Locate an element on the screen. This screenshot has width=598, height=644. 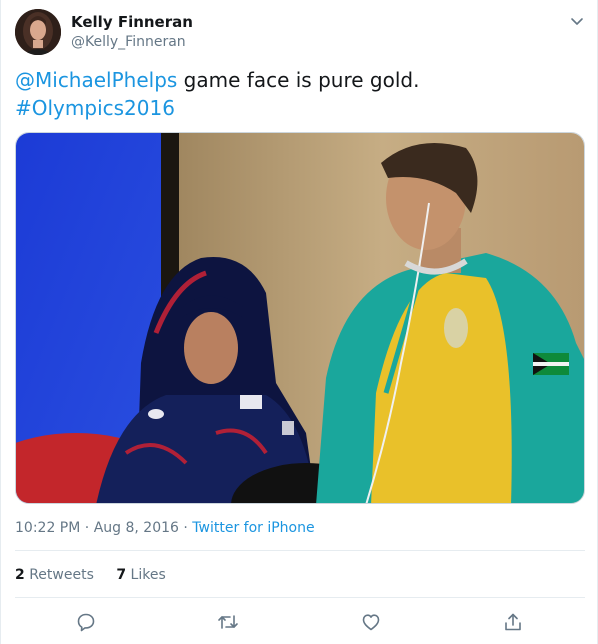
retweets-stat: 2 Retweets is located at coordinates (54, 575).